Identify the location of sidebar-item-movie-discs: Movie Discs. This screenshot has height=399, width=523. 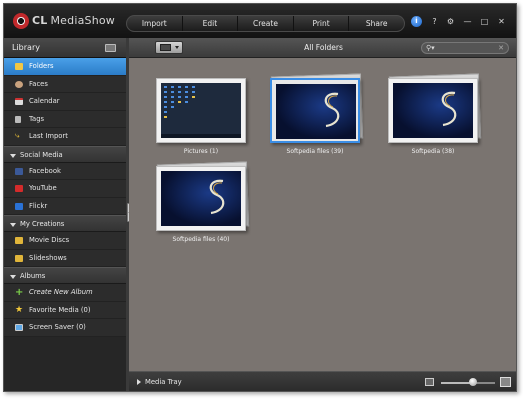
(65, 241).